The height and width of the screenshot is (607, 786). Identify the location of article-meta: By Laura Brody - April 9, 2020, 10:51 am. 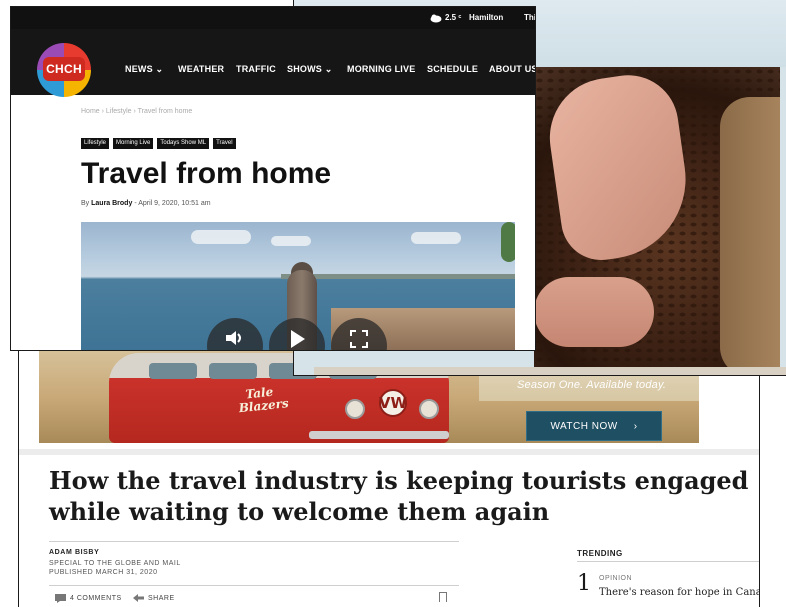
(146, 203).